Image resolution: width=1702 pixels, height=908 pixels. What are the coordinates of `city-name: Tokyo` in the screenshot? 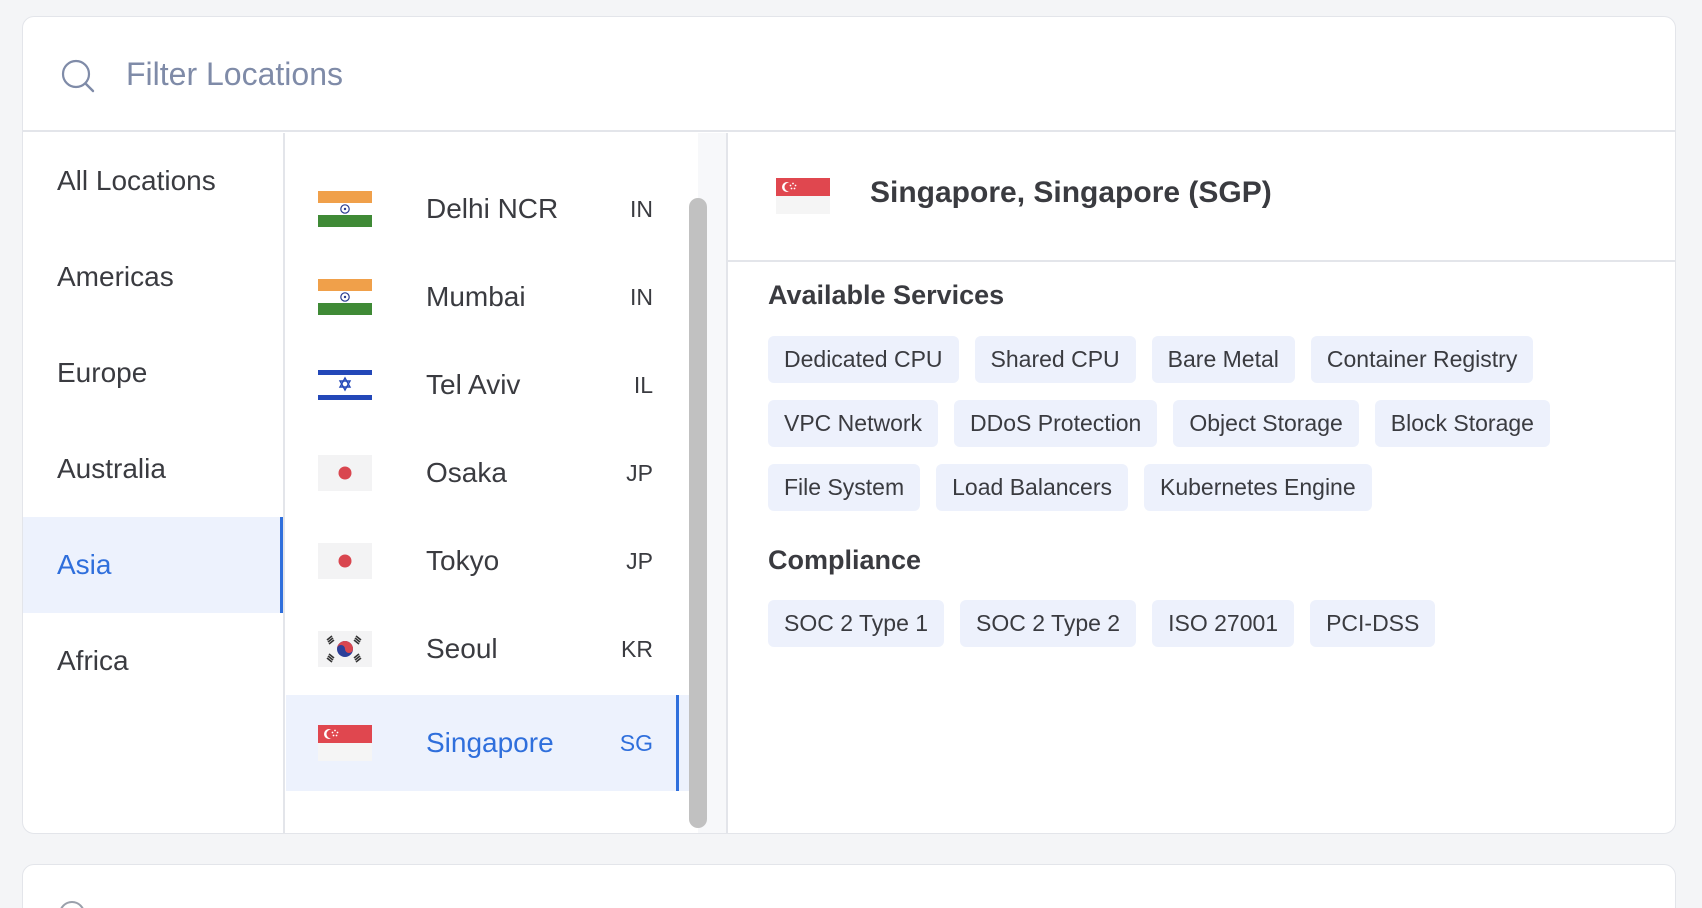 It's located at (463, 560).